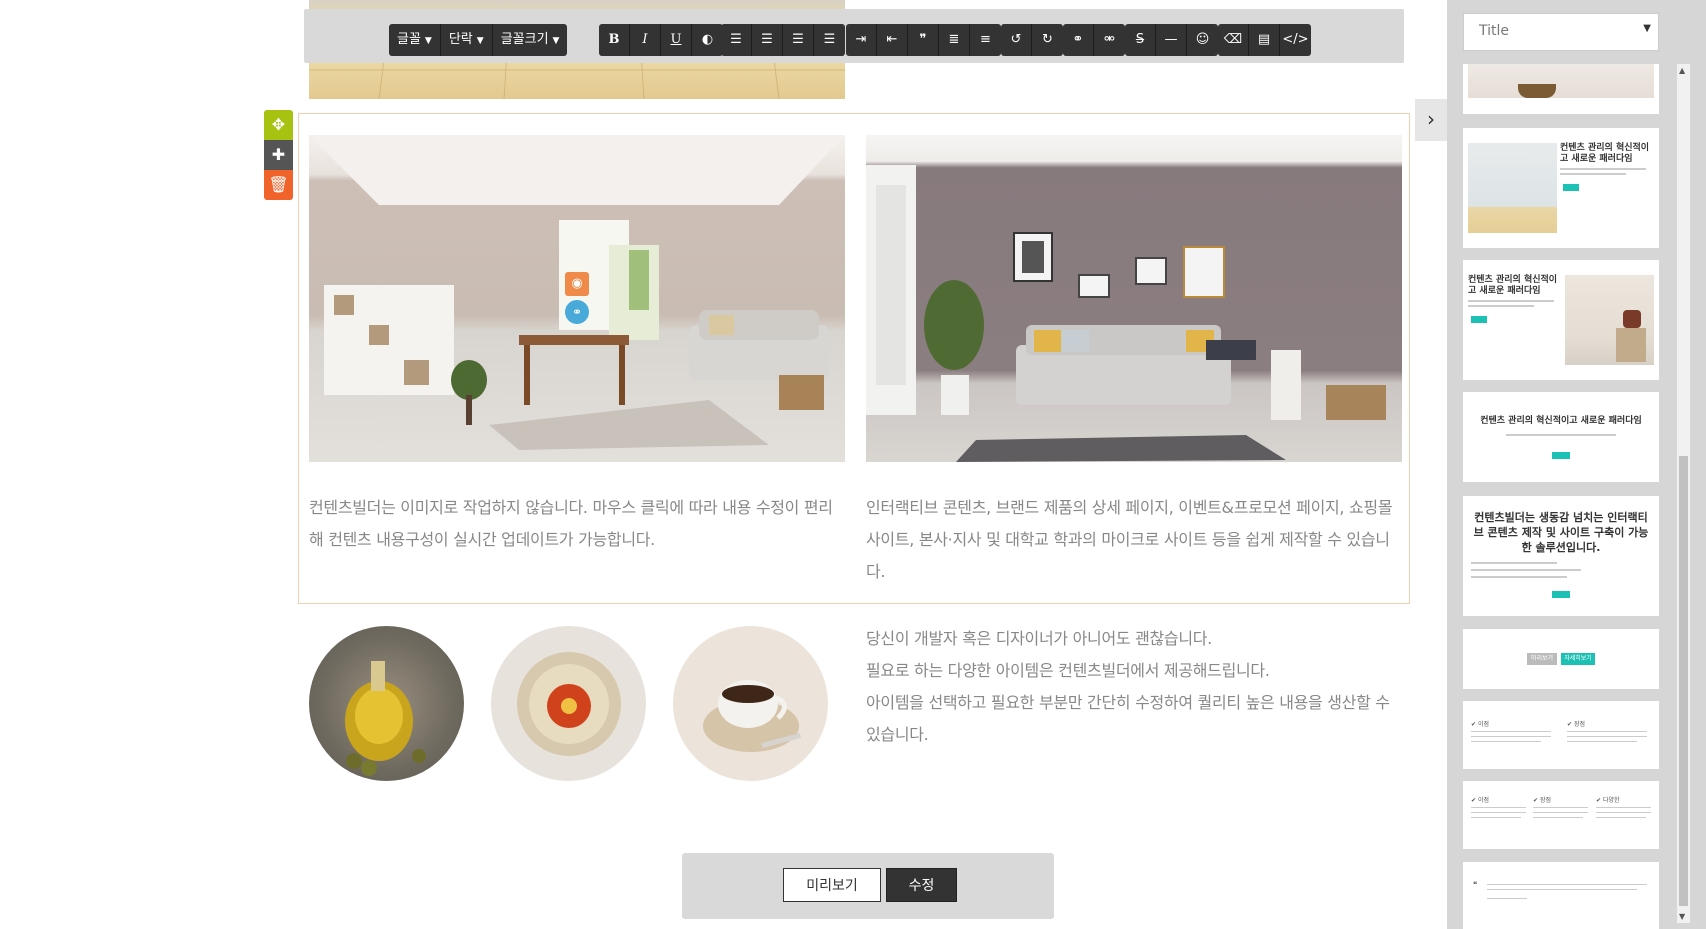 This screenshot has width=1706, height=929. Describe the element at coordinates (1561, 735) in the screenshot. I see `snippet-thumb-7: ✔ 이점 ✔ 장점` at that location.